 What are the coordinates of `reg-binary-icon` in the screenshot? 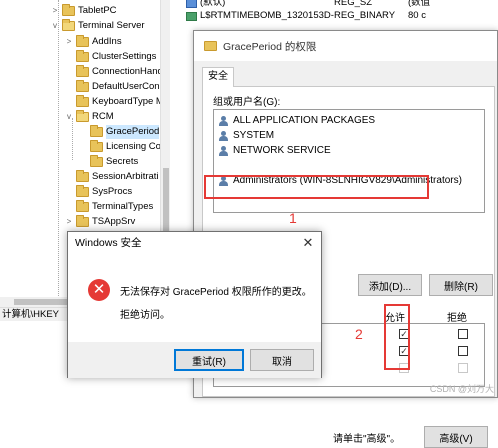 It's located at (191, 16).